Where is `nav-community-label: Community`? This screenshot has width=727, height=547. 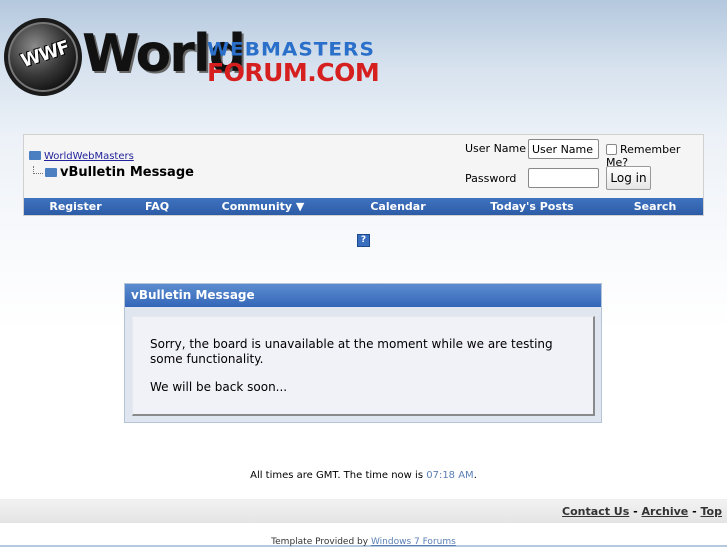
nav-community-label: Community is located at coordinates (257, 206).